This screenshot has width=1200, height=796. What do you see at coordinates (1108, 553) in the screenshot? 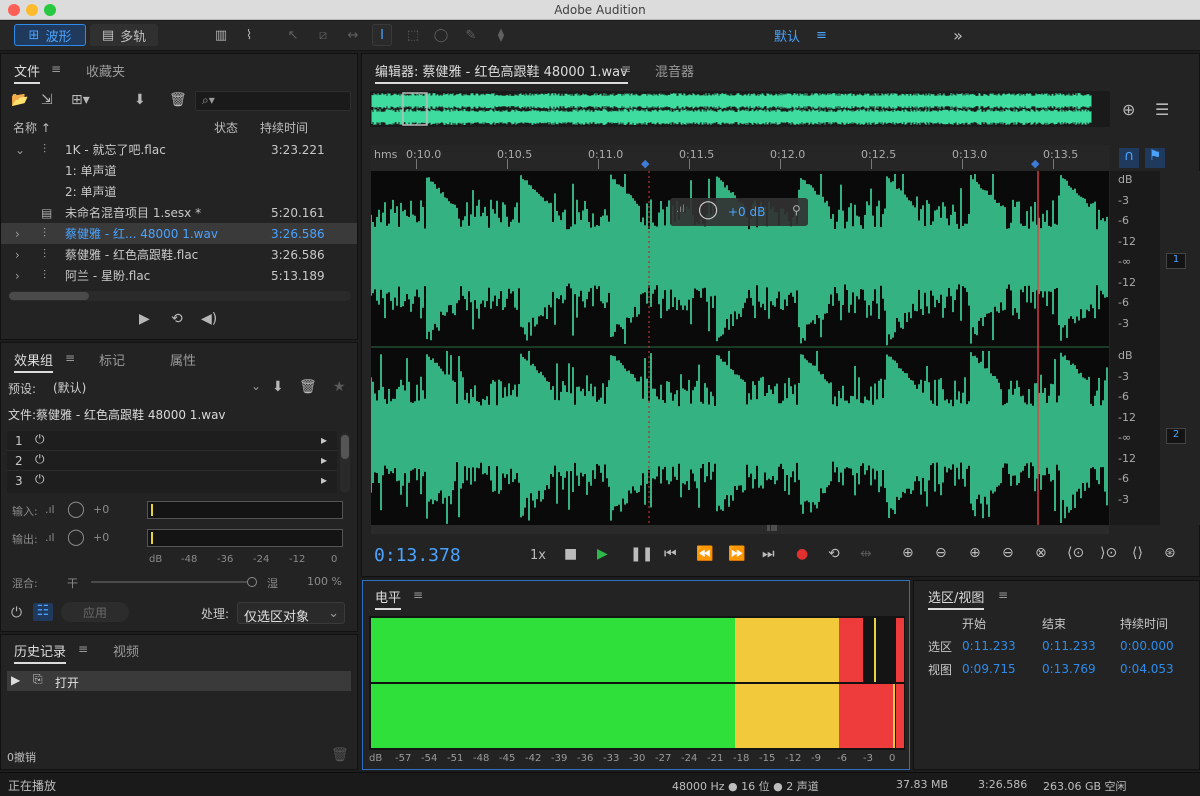
I see `zoom-to-out-point-icon: ⟩⊙` at bounding box center [1108, 553].